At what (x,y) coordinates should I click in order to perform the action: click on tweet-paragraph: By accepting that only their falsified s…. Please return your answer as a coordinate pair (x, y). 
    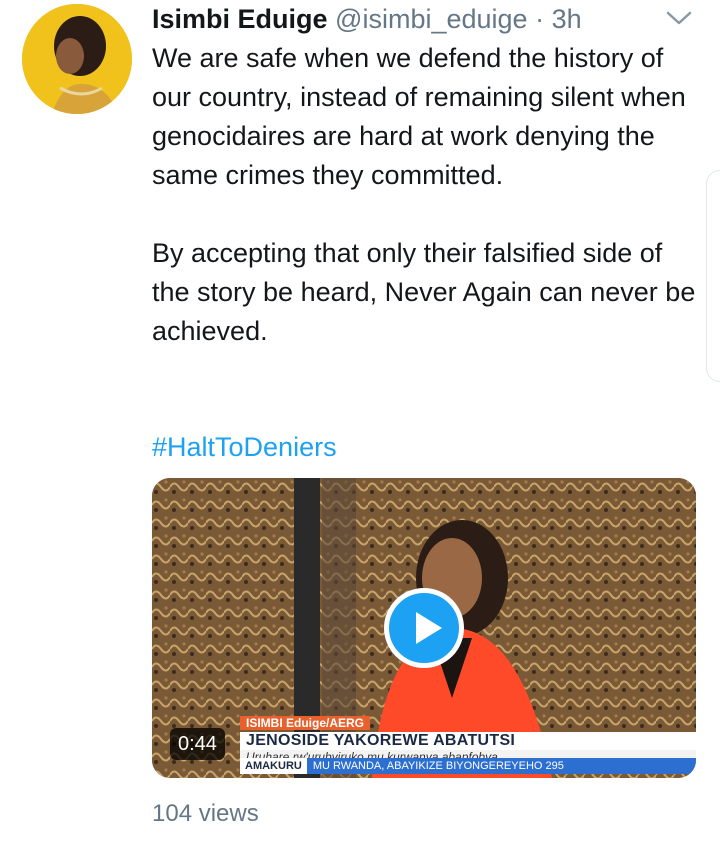
    Looking at the image, I should click on (424, 292).